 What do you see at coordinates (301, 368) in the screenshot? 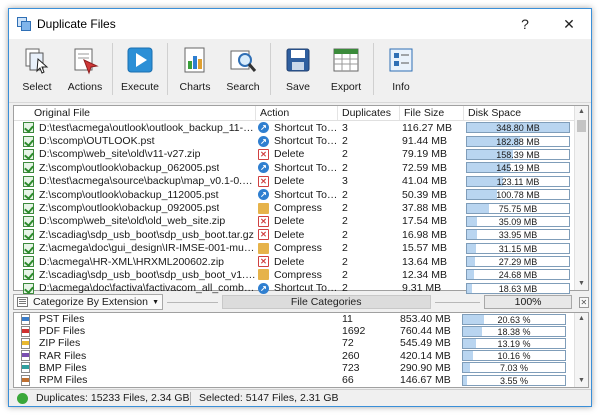
I see `category-row: BMP Files 723 290.90 MB 7.03 %` at bounding box center [301, 368].